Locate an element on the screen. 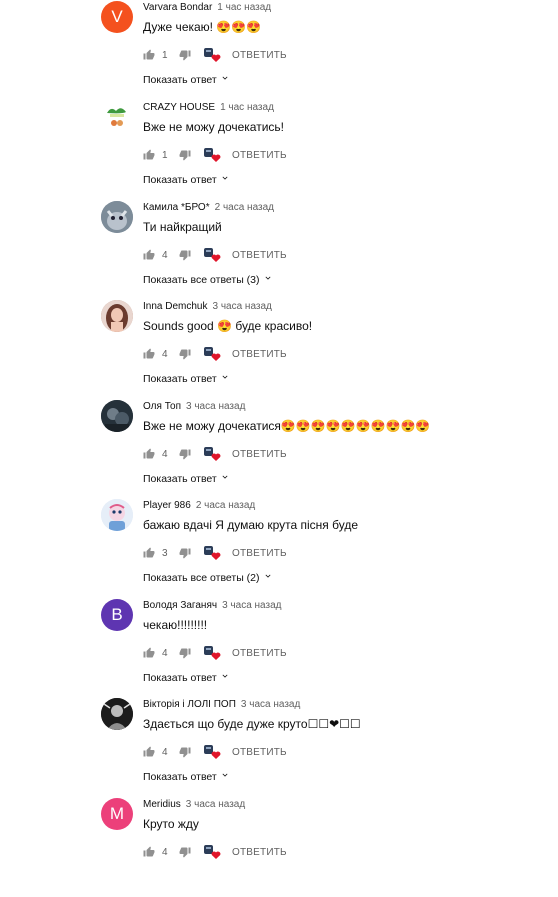 The width and height of the screenshot is (558, 897). comment-header: Володя Заганяч 3 часа назад is located at coordinates (212, 605).